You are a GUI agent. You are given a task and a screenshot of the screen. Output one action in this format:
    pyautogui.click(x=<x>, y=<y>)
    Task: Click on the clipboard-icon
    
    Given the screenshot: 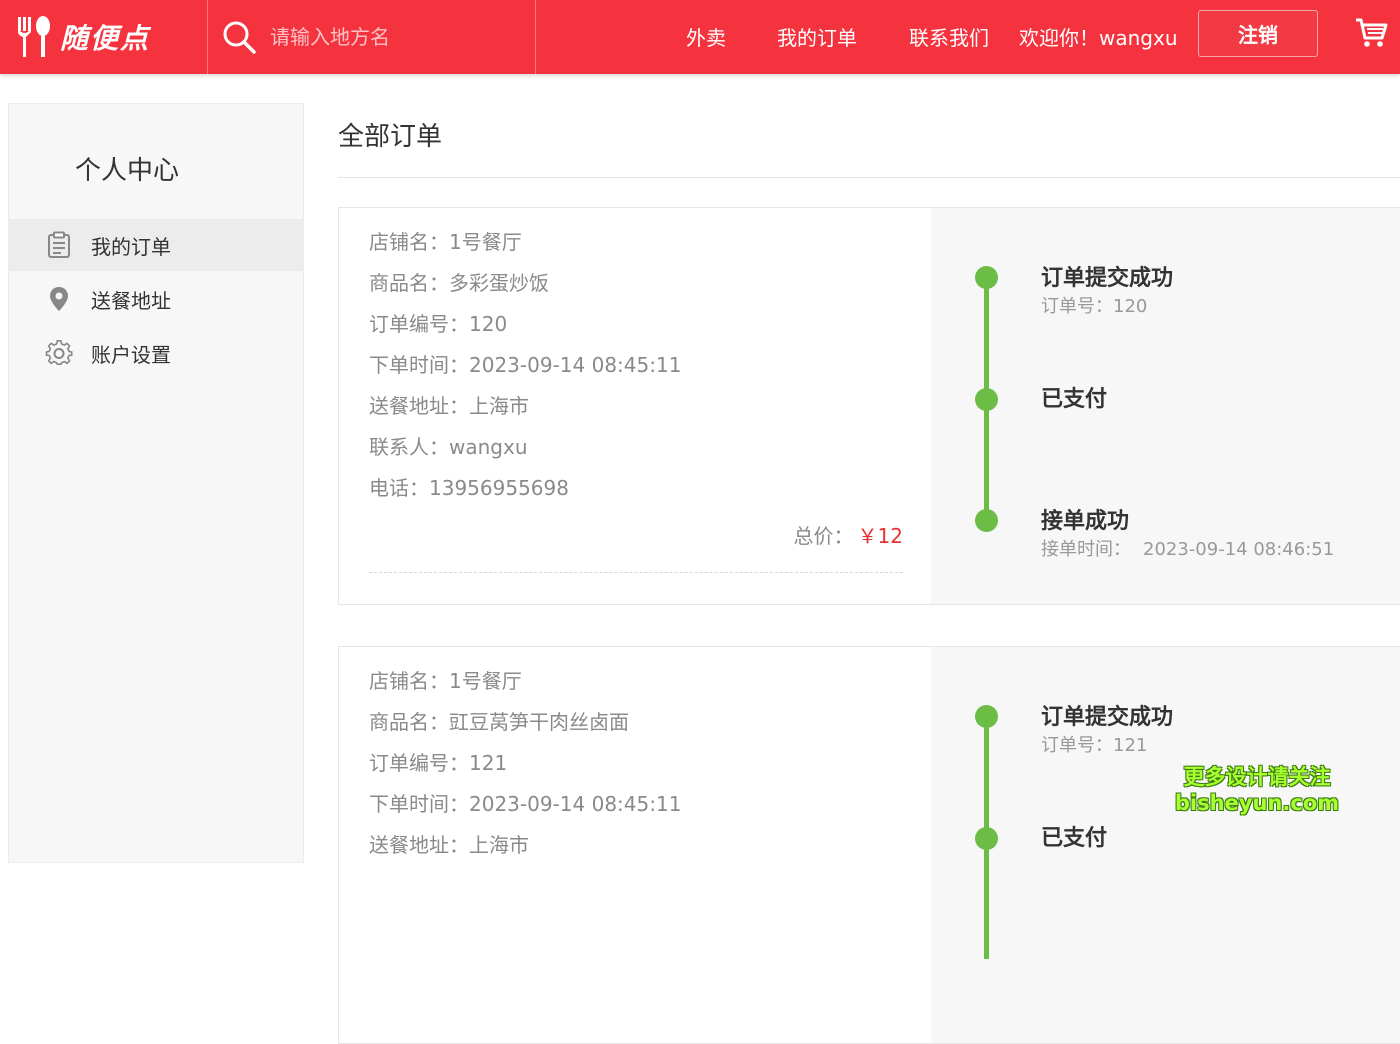 What is the action you would take?
    pyautogui.click(x=59, y=244)
    